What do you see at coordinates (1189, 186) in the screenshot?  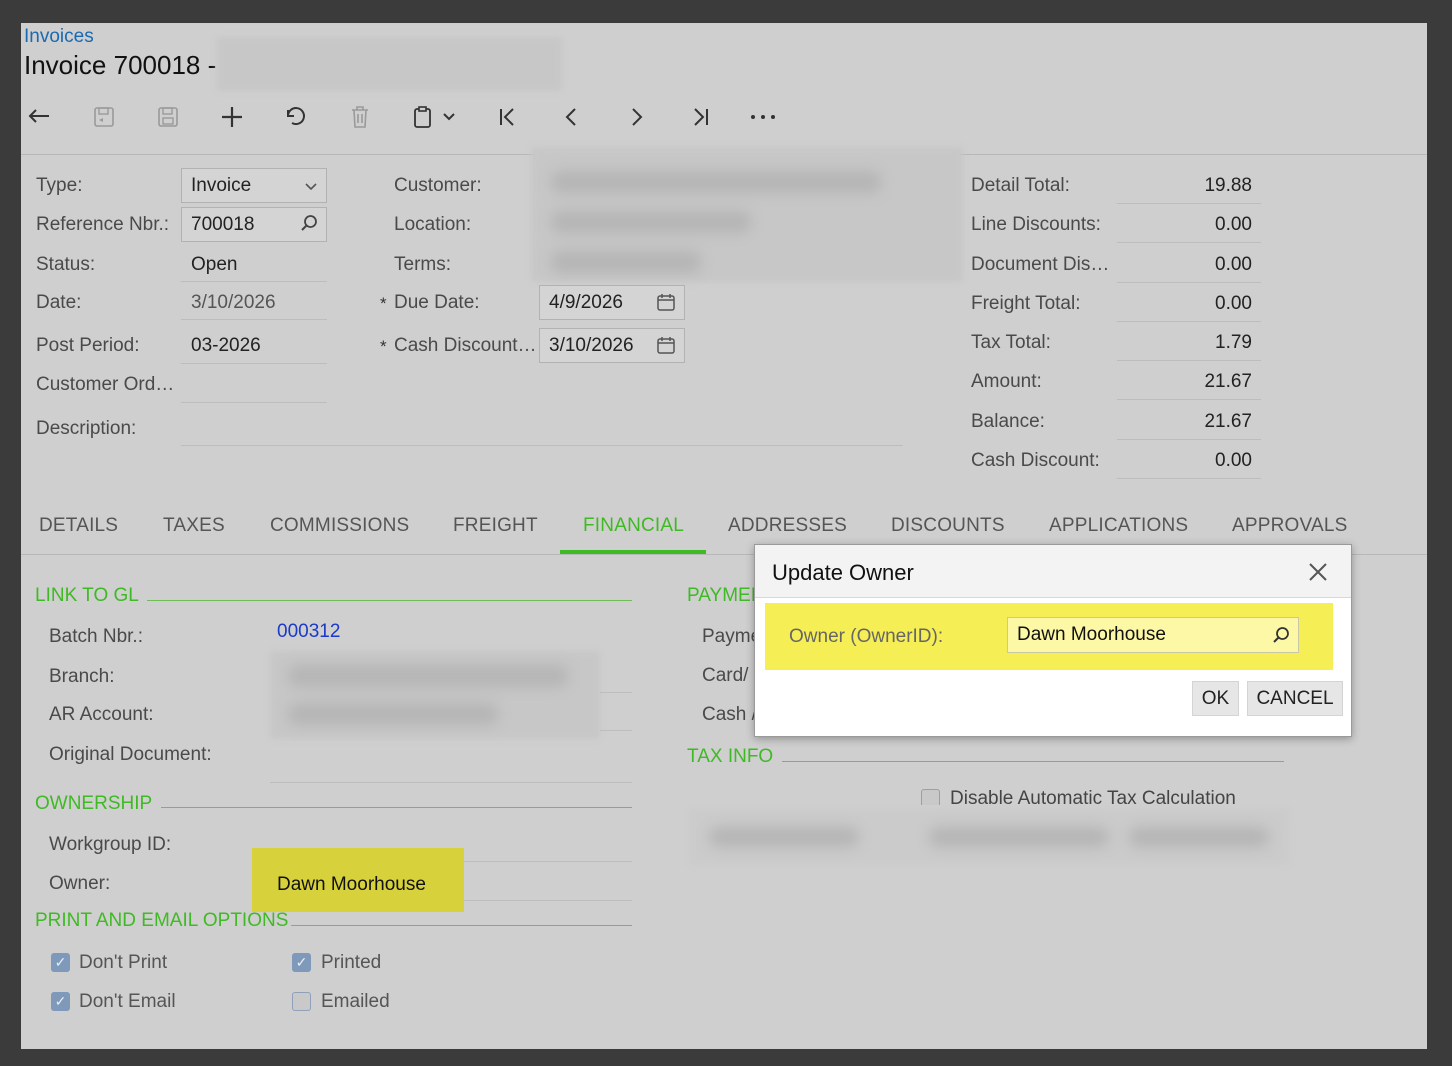 I see `detail-total-value: 19.88` at bounding box center [1189, 186].